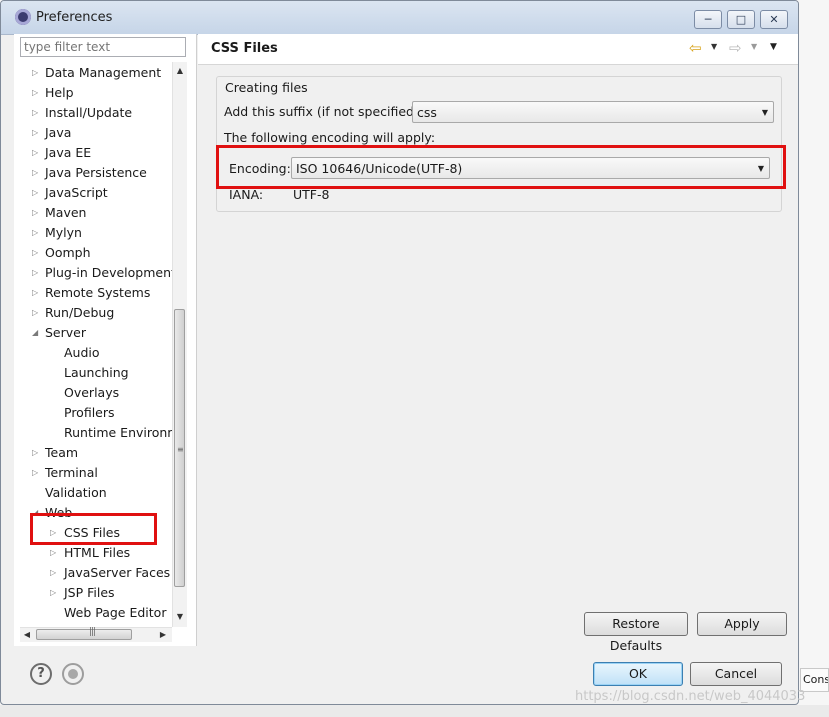  What do you see at coordinates (708, 19) in the screenshot?
I see `minimize-button: ─` at bounding box center [708, 19].